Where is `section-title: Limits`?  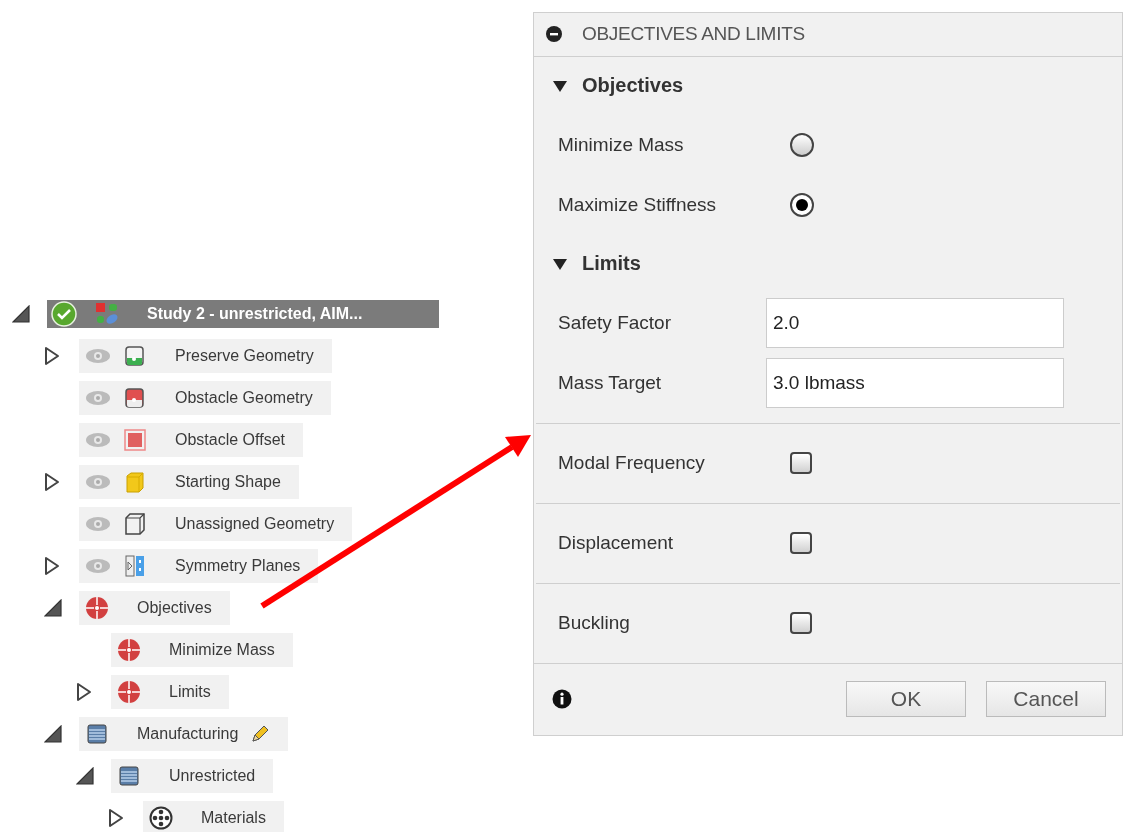
section-title: Limits is located at coordinates (611, 263).